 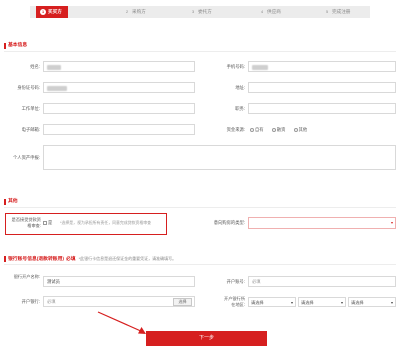 What do you see at coordinates (45, 222) in the screenshot?
I see `checkbox-icon` at bounding box center [45, 222].